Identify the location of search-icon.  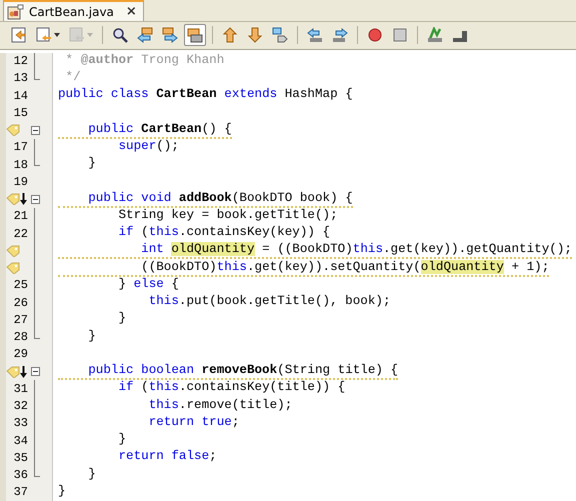
(120, 35).